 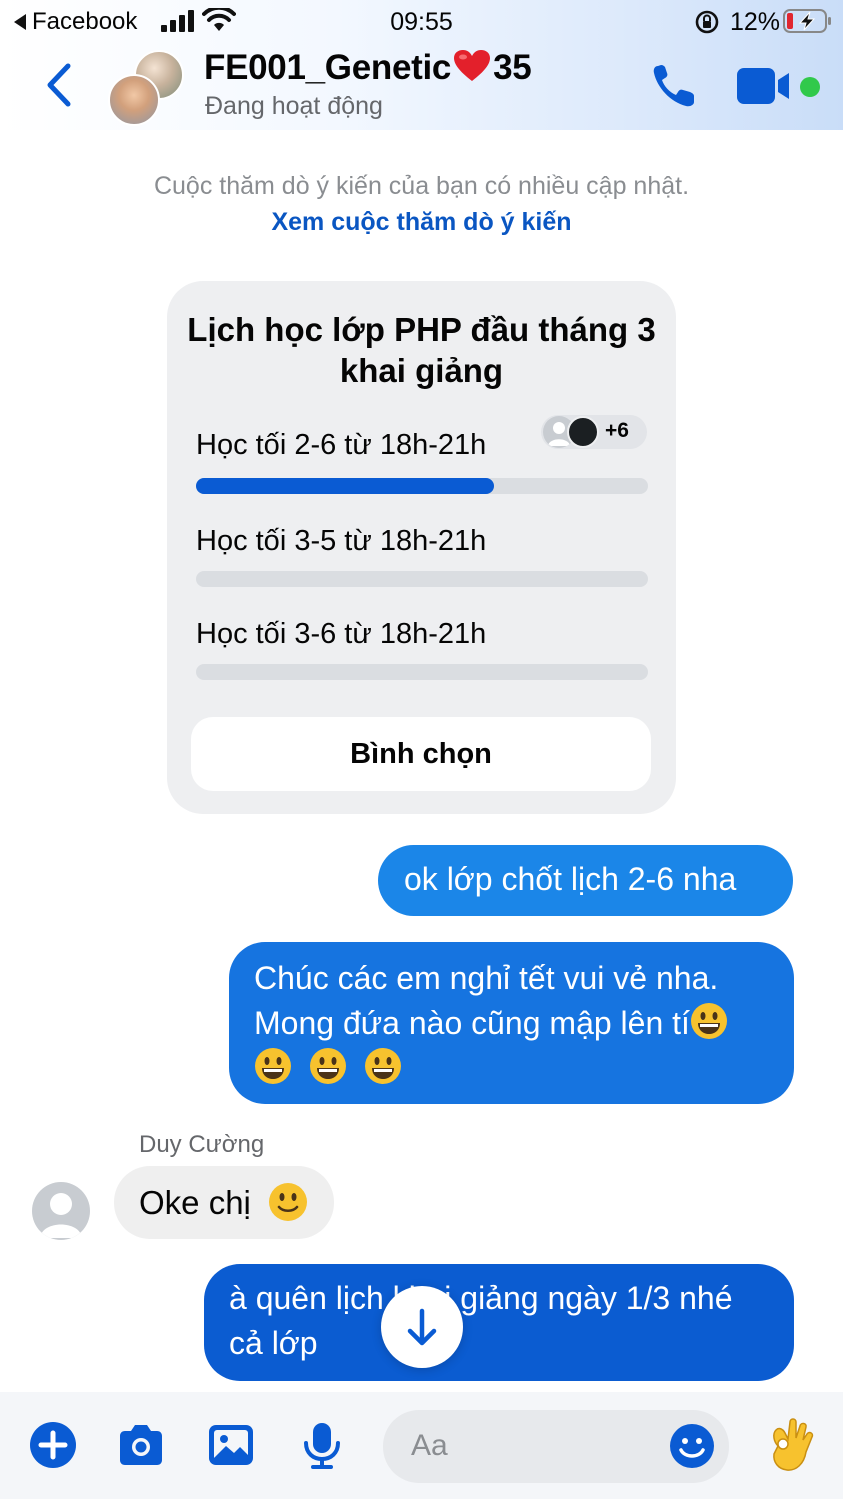 I want to click on slightly-smiling-face-emoji-icon, so click(x=288, y=1202).